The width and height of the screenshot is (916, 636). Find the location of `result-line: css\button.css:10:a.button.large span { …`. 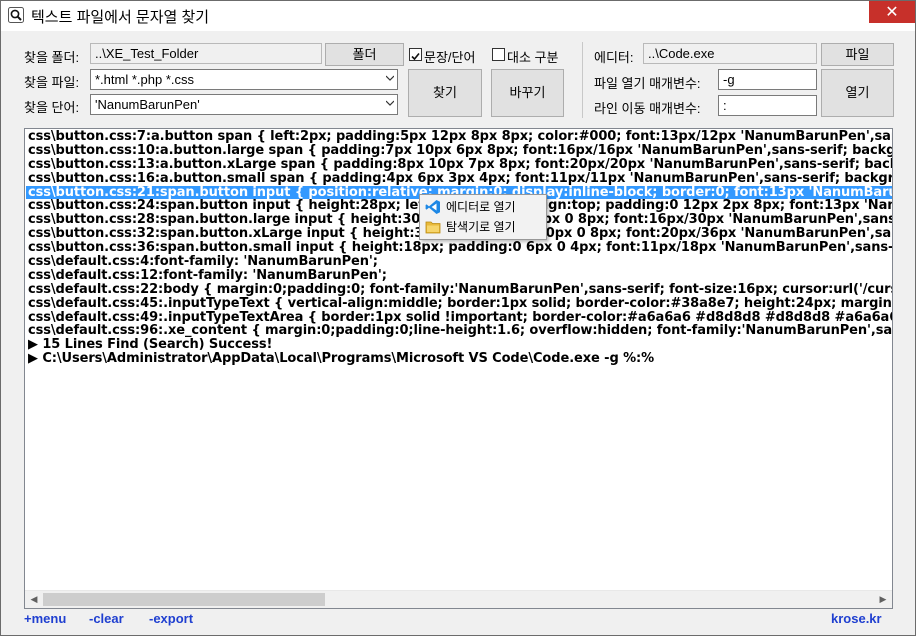

result-line: css\button.css:10:a.button.large span { … is located at coordinates (460, 151).